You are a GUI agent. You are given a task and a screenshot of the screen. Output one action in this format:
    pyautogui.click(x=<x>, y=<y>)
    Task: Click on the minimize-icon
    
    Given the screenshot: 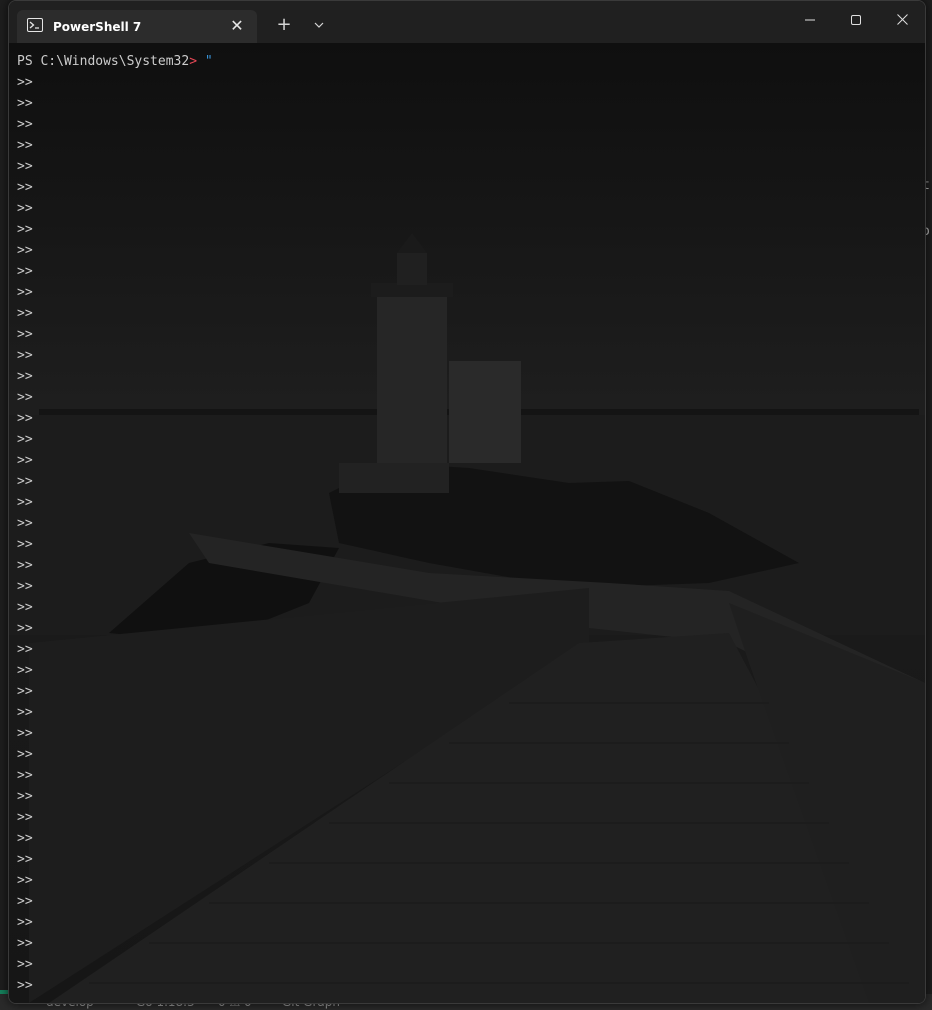 What is the action you would take?
    pyautogui.click(x=810, y=21)
    